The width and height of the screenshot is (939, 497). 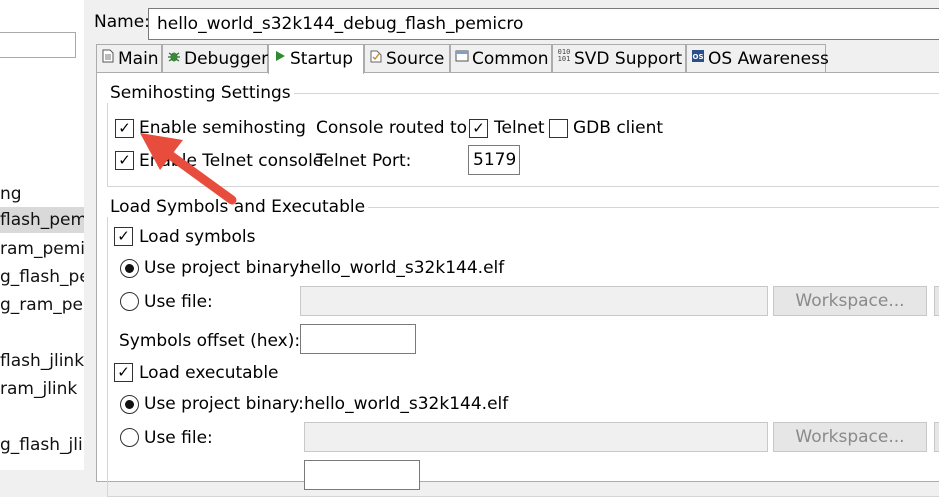 What do you see at coordinates (628, 59) in the screenshot?
I see `tab-label: SVD Support` at bounding box center [628, 59].